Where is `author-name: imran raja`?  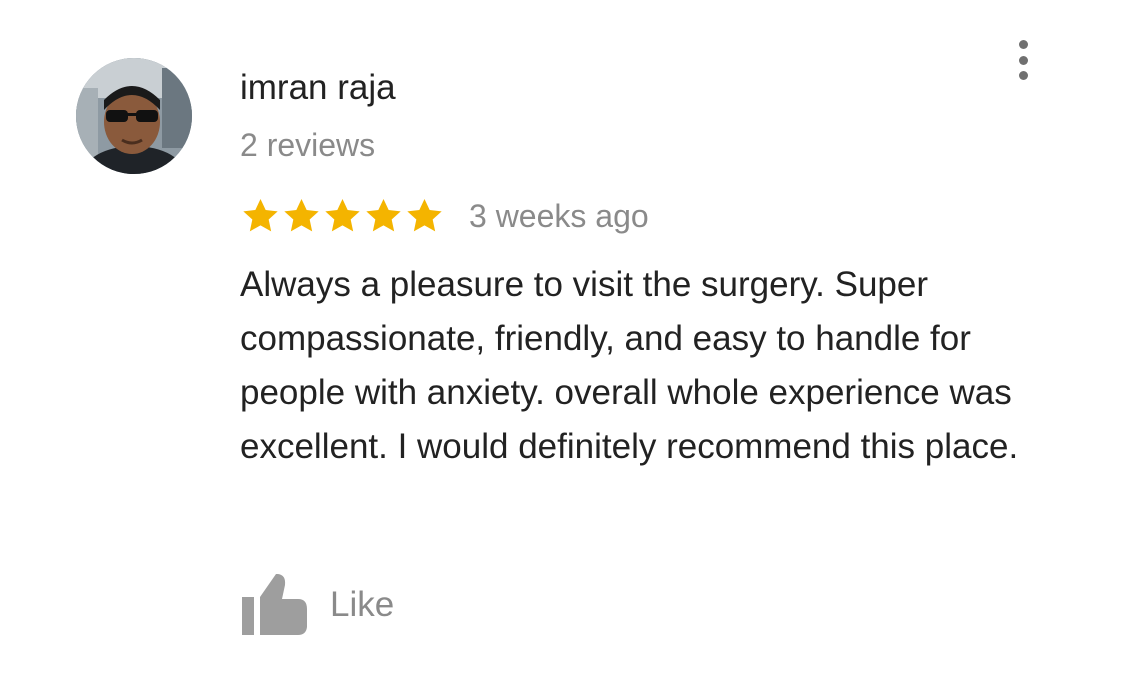 author-name: imran raja is located at coordinates (318, 88).